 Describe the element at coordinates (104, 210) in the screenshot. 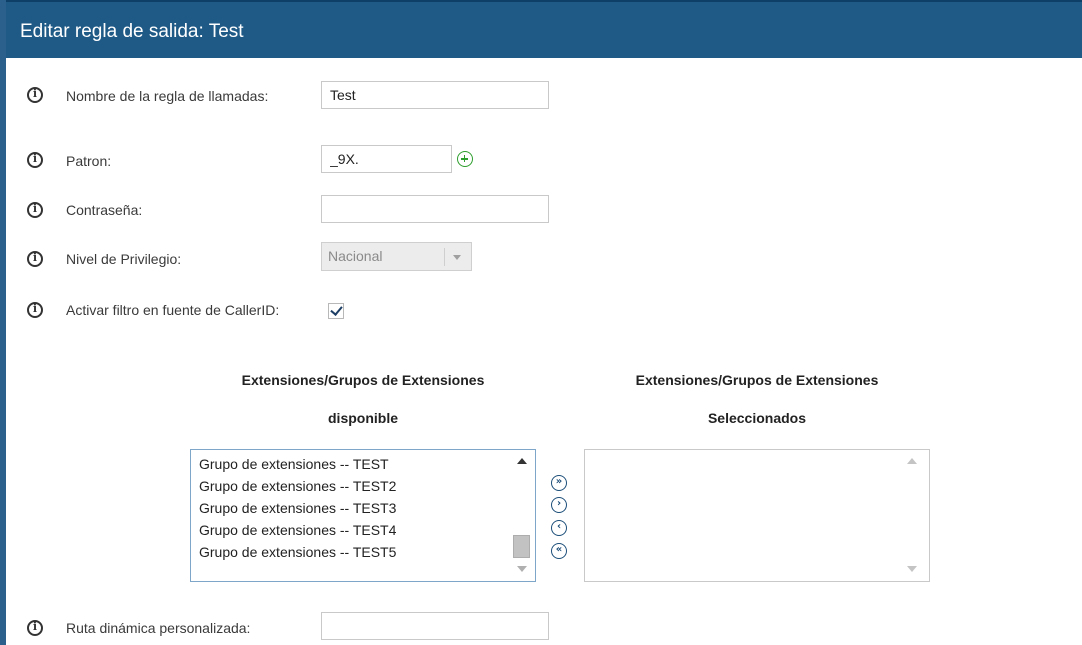

I see `password-label: Contraseña:` at that location.